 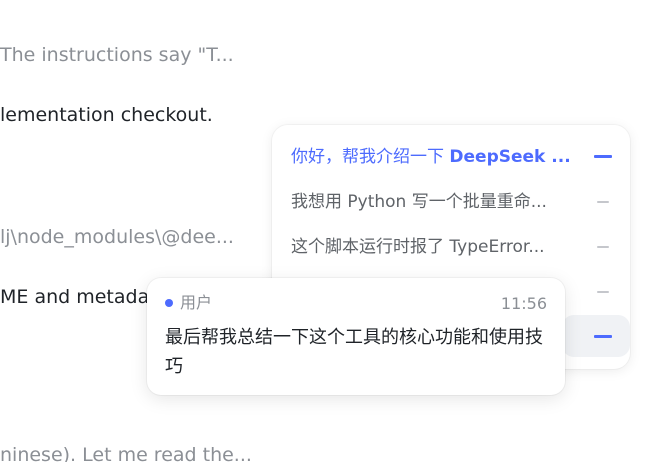 What do you see at coordinates (603, 336) in the screenshot?
I see `outline-tick-marker-active` at bounding box center [603, 336].